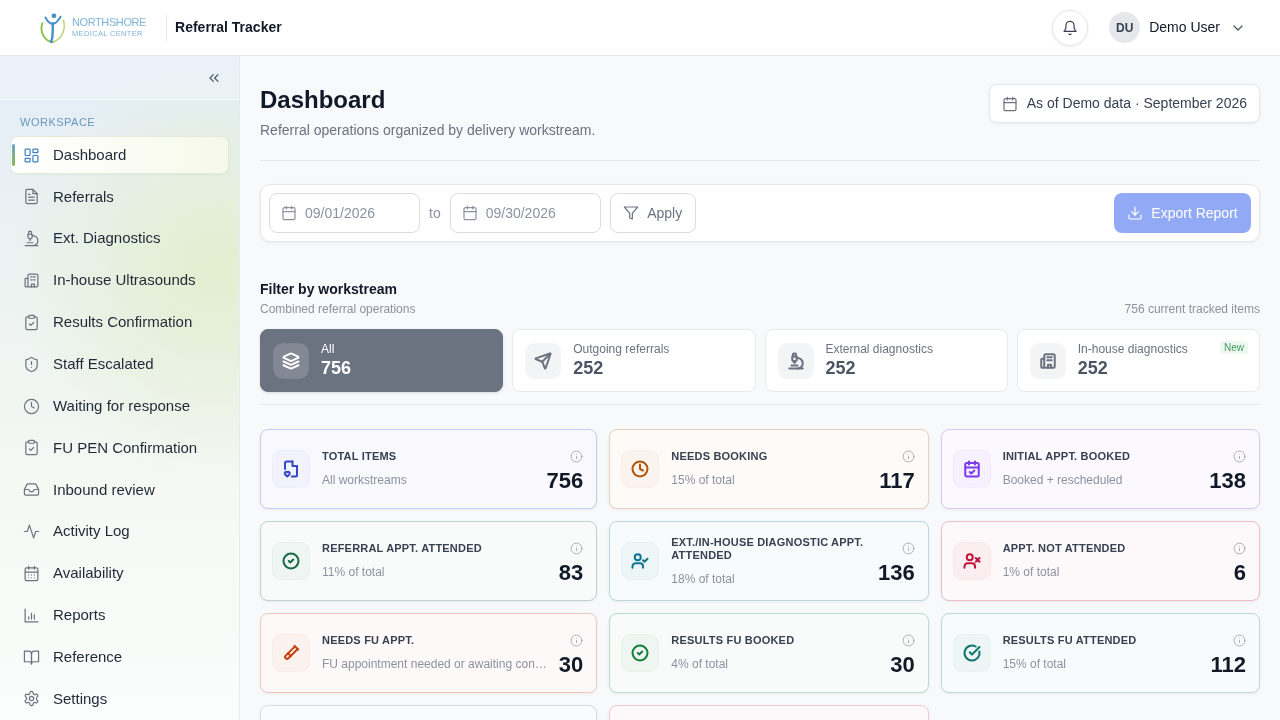 This screenshot has height=720, width=1280. I want to click on stat-note: 18% of total, so click(703, 579).